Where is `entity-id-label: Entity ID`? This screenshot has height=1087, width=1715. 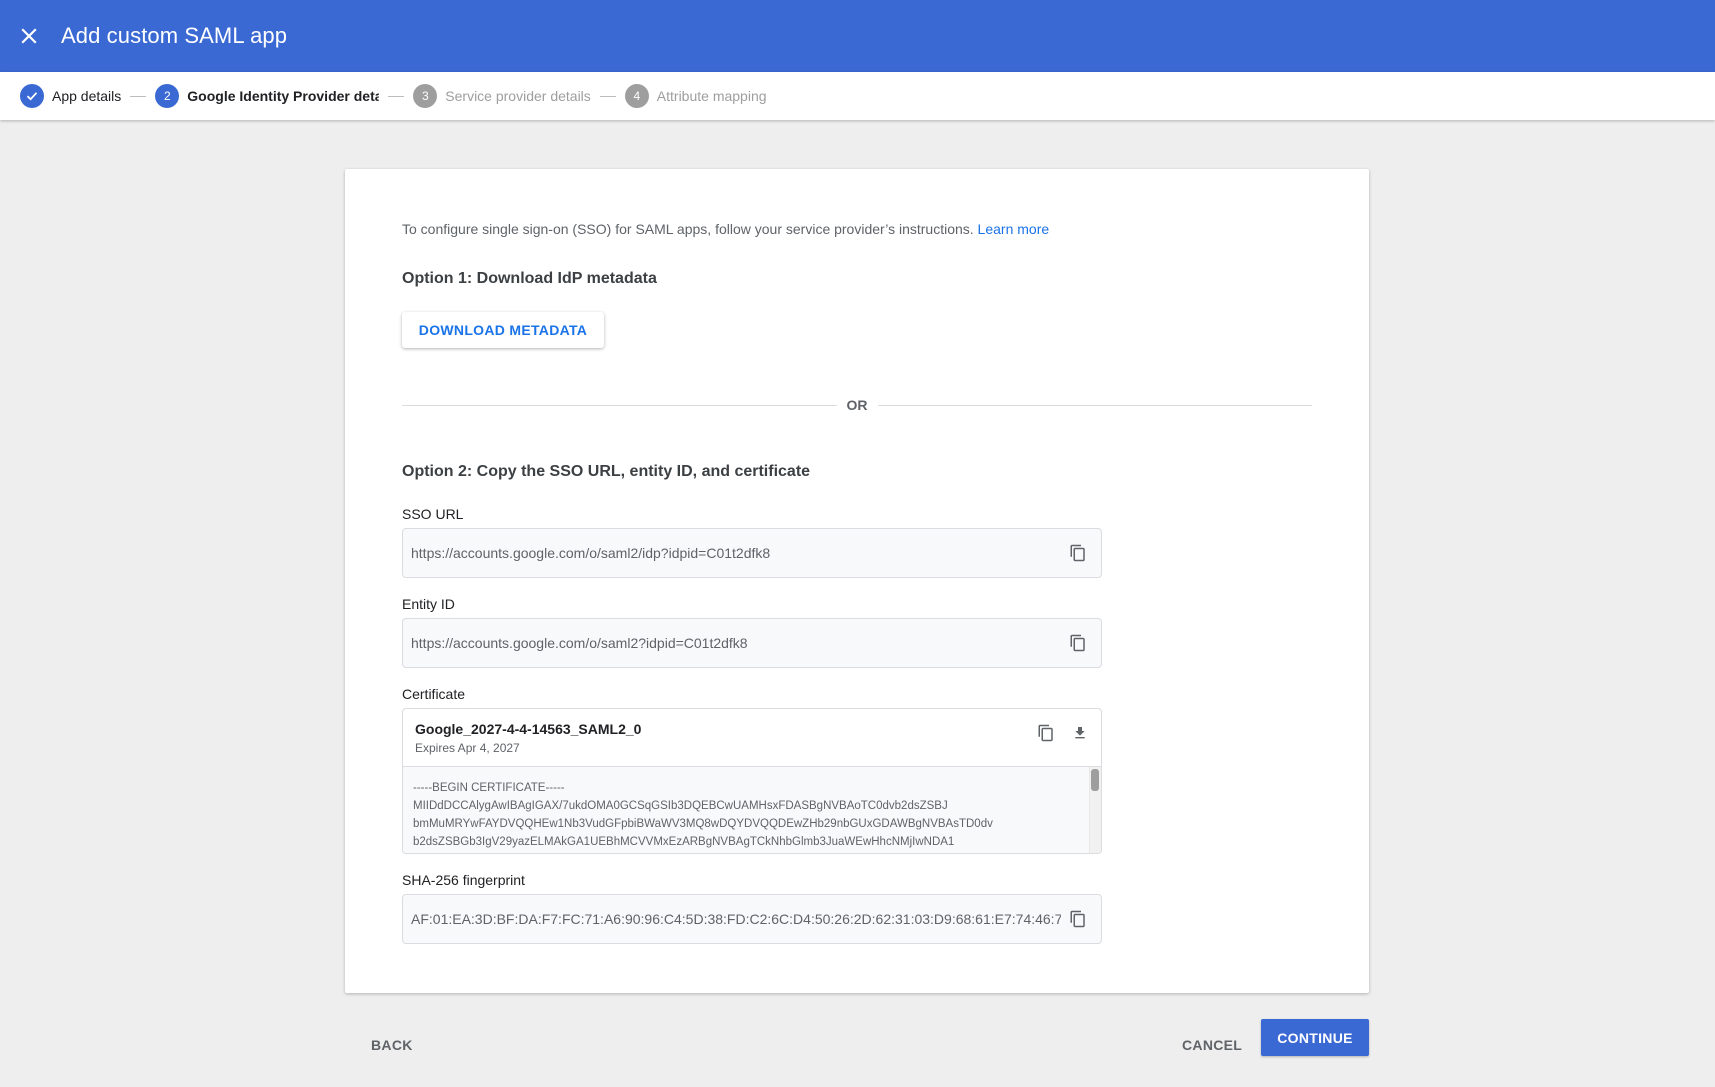
entity-id-label: Entity ID is located at coordinates (428, 604).